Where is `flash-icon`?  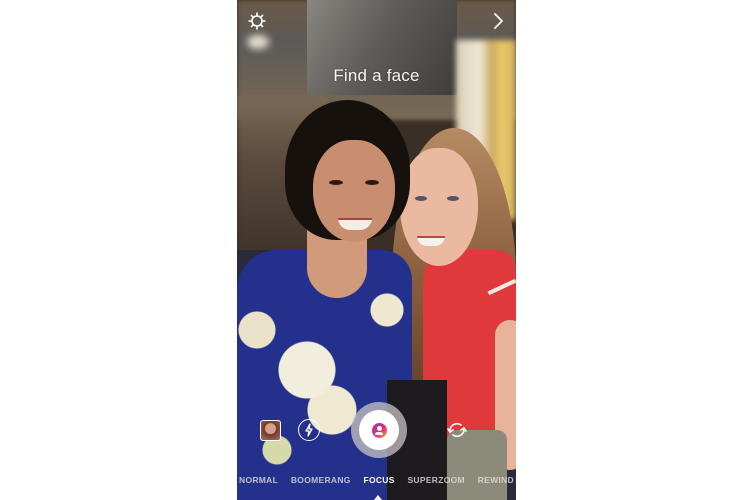
flash-icon is located at coordinates (309, 430).